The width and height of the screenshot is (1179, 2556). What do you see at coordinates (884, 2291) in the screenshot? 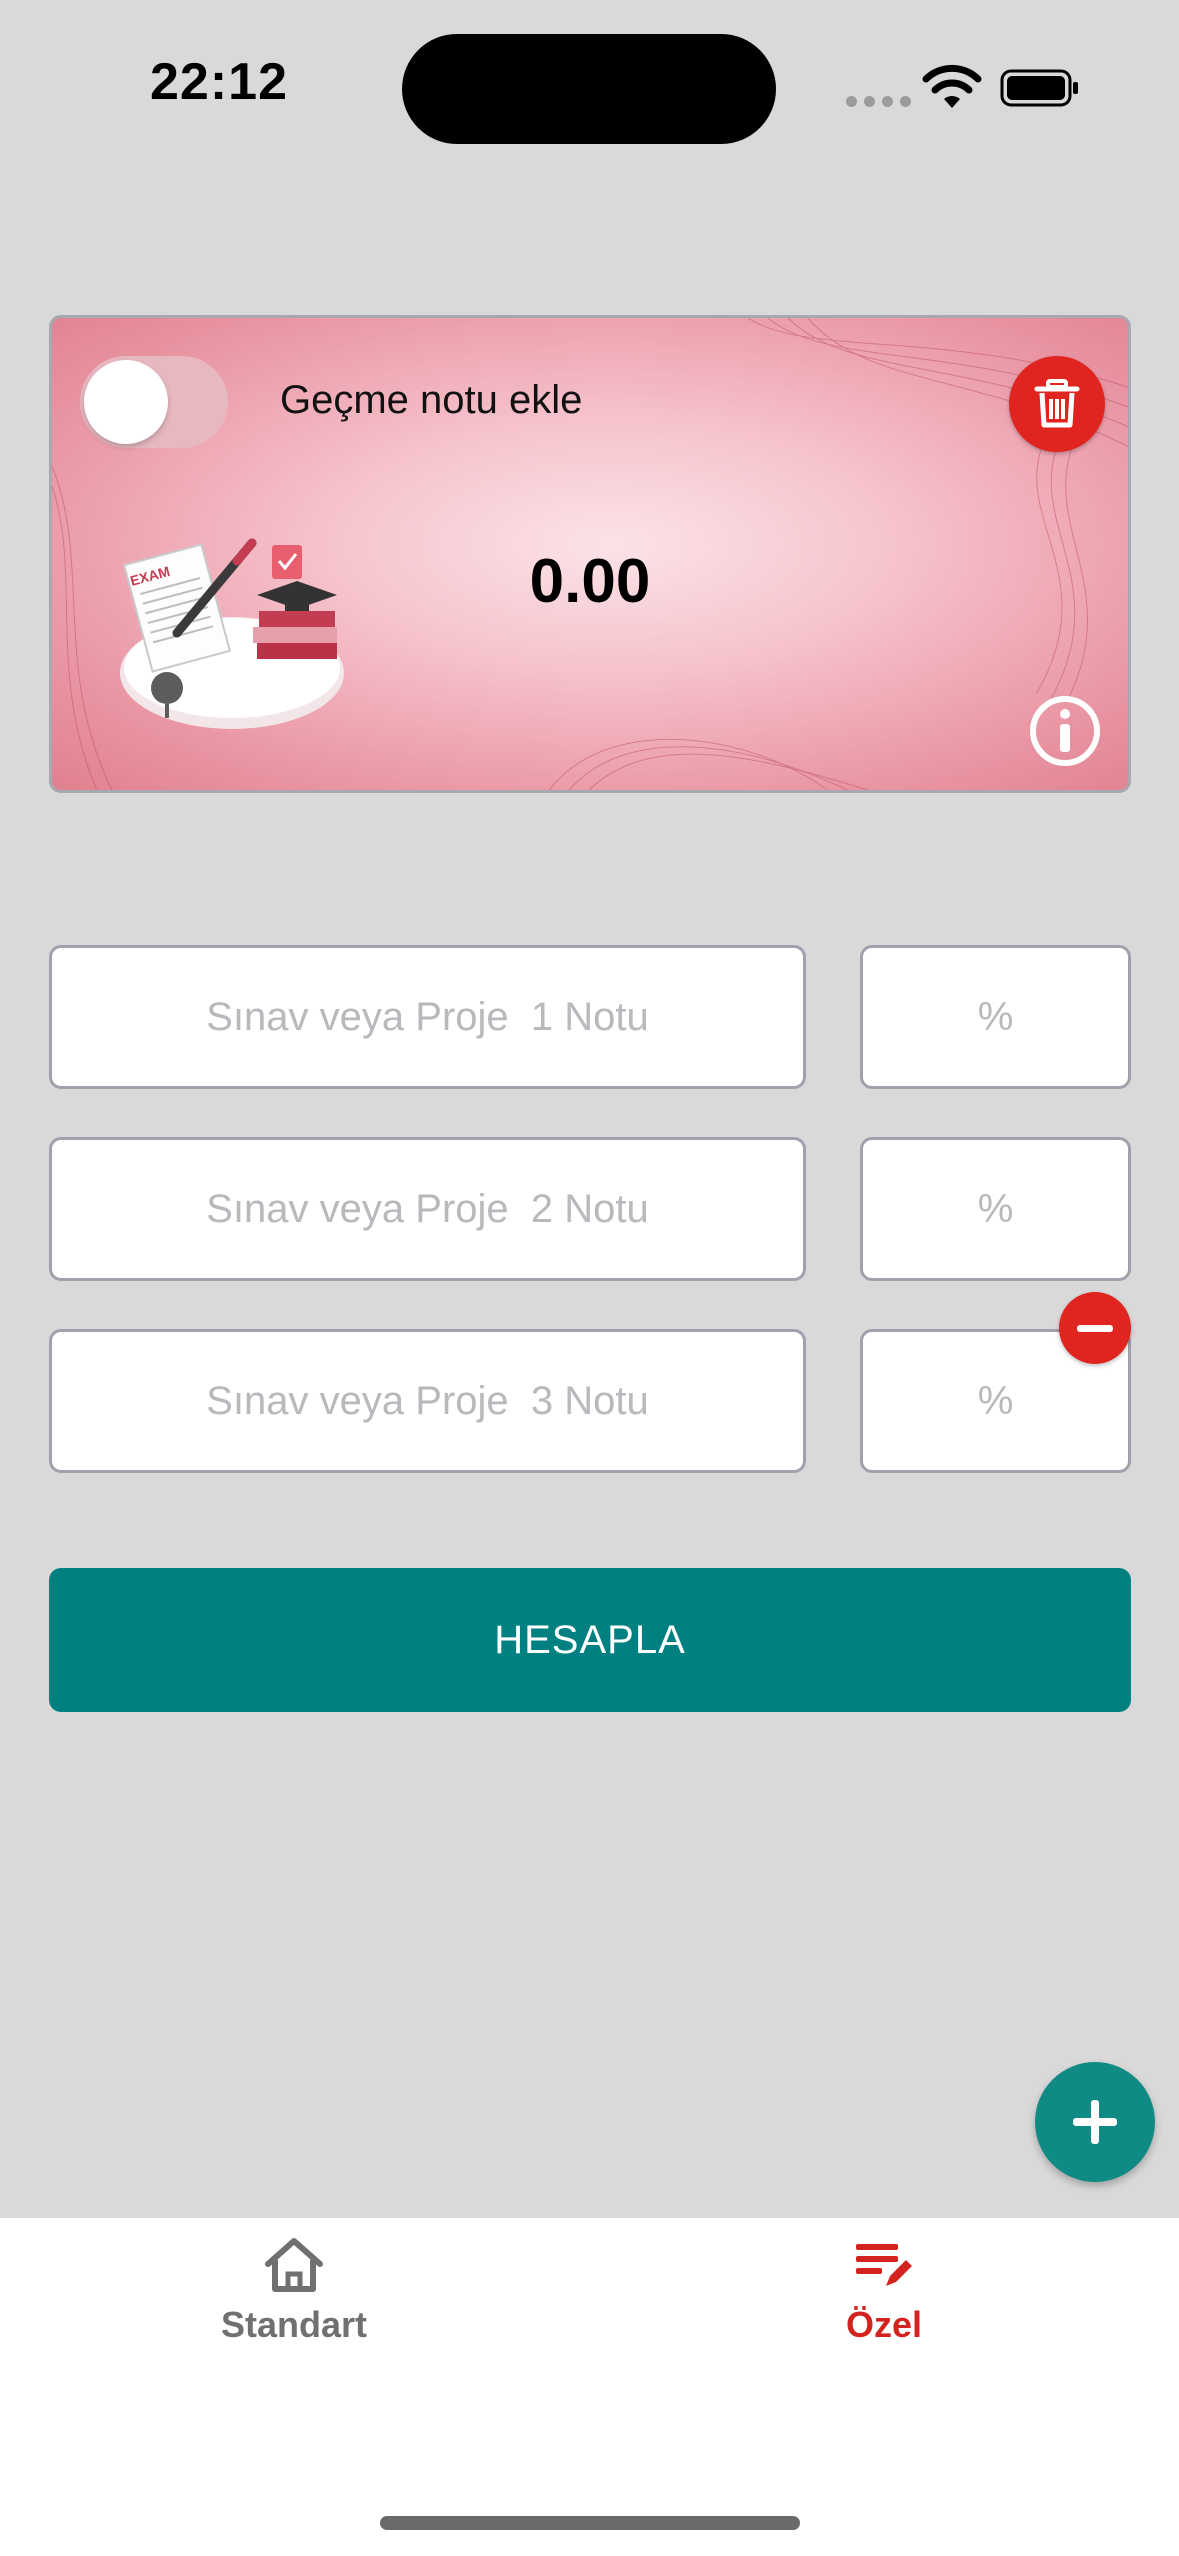
I see `tab-ozel: Özel` at bounding box center [884, 2291].